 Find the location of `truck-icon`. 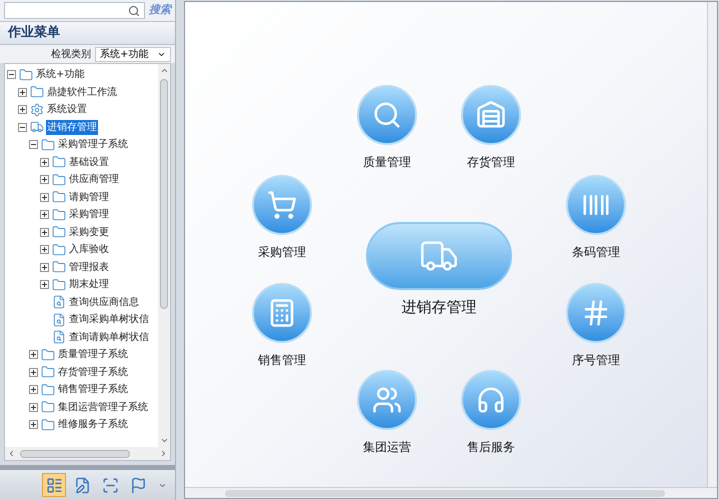

truck-icon is located at coordinates (37, 127).